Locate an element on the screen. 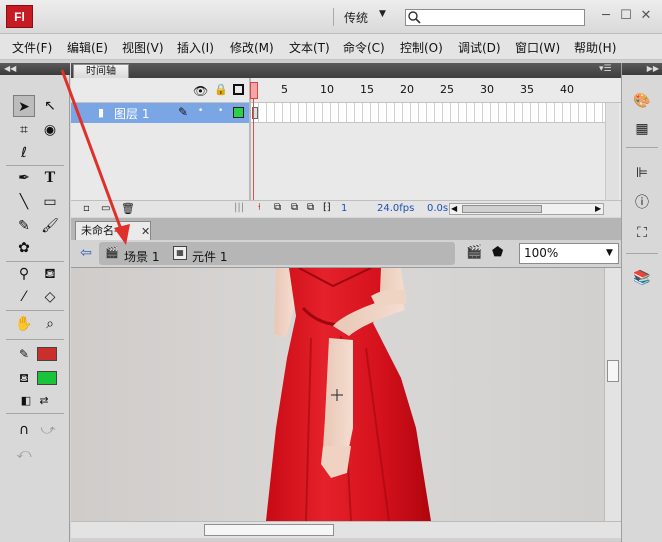 The image size is (662, 542). frame-ruler: 1 5 10 15 20 25 30 35 40 is located at coordinates (428, 91).